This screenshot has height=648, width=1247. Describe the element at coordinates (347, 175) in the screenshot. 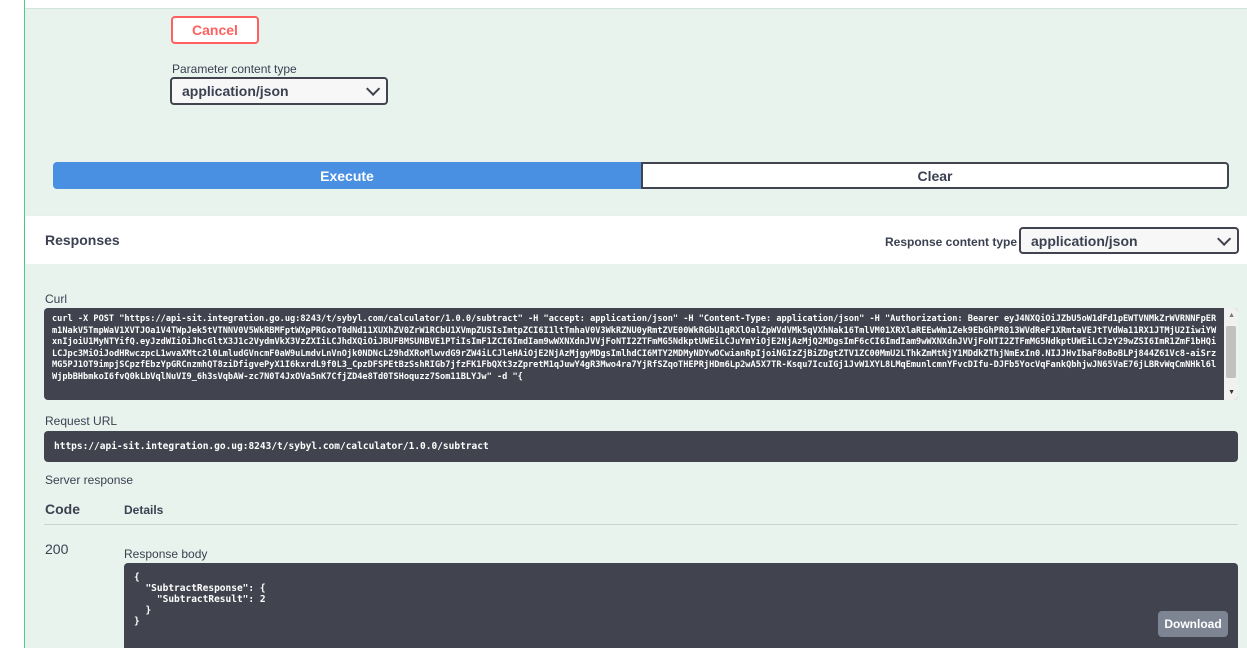

I see `execute-button: Execute` at that location.